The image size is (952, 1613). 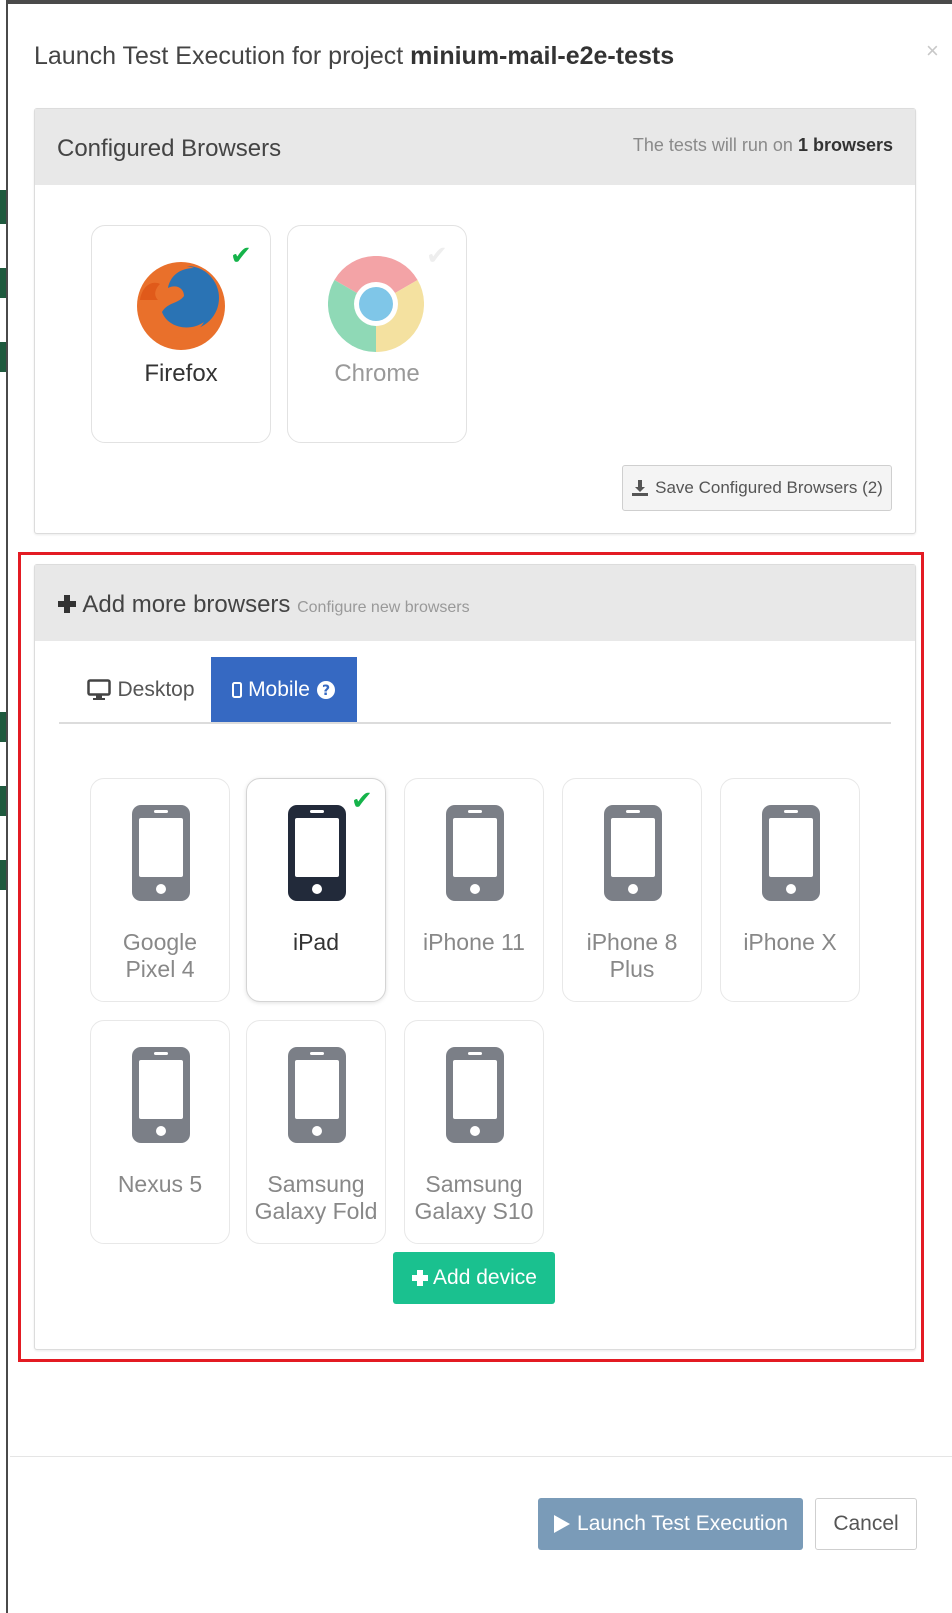 I want to click on cancel-button: Cancel, so click(x=866, y=1524).